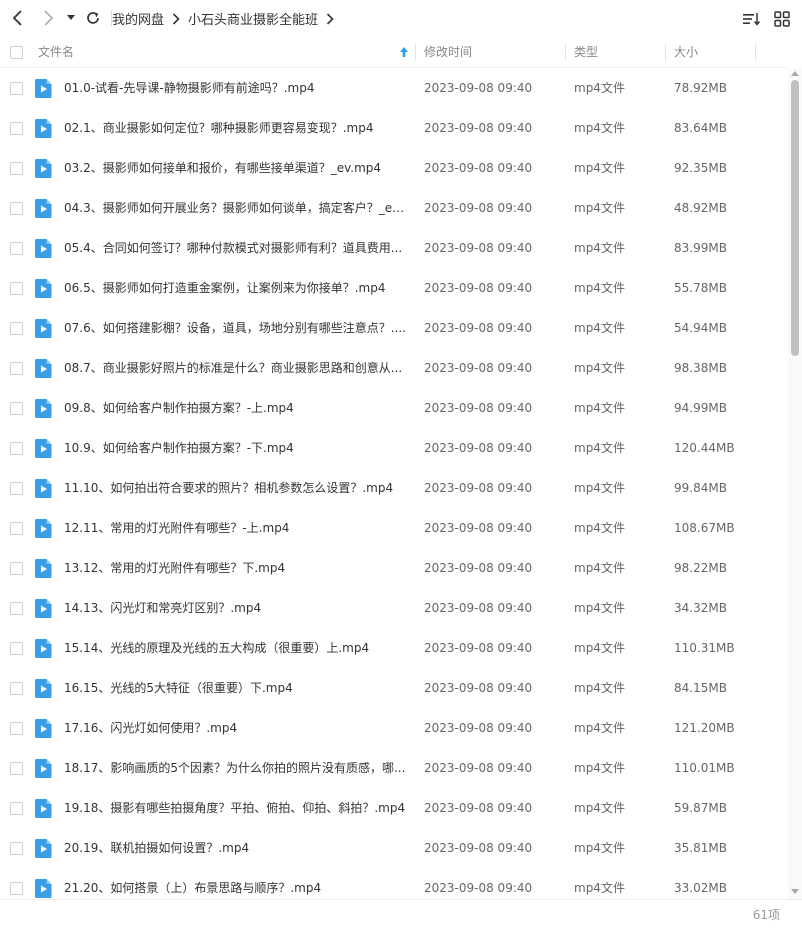 The height and width of the screenshot is (931, 802). What do you see at coordinates (235, 528) in the screenshot?
I see `file-name: 12.11、常用的灯光附件有哪些？-上.mp4` at bounding box center [235, 528].